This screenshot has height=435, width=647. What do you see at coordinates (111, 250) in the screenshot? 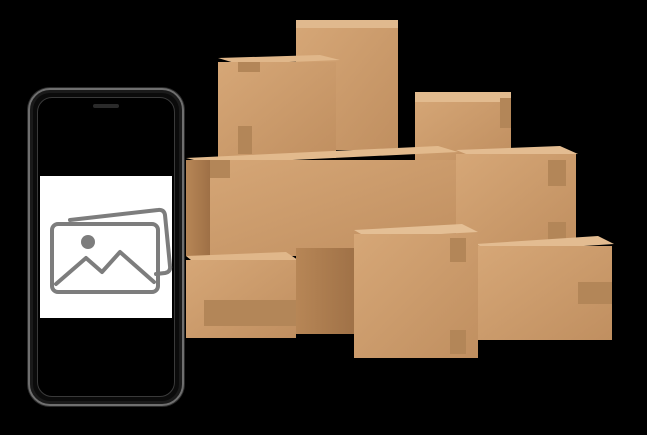
I see `image-gallery-icon` at bounding box center [111, 250].